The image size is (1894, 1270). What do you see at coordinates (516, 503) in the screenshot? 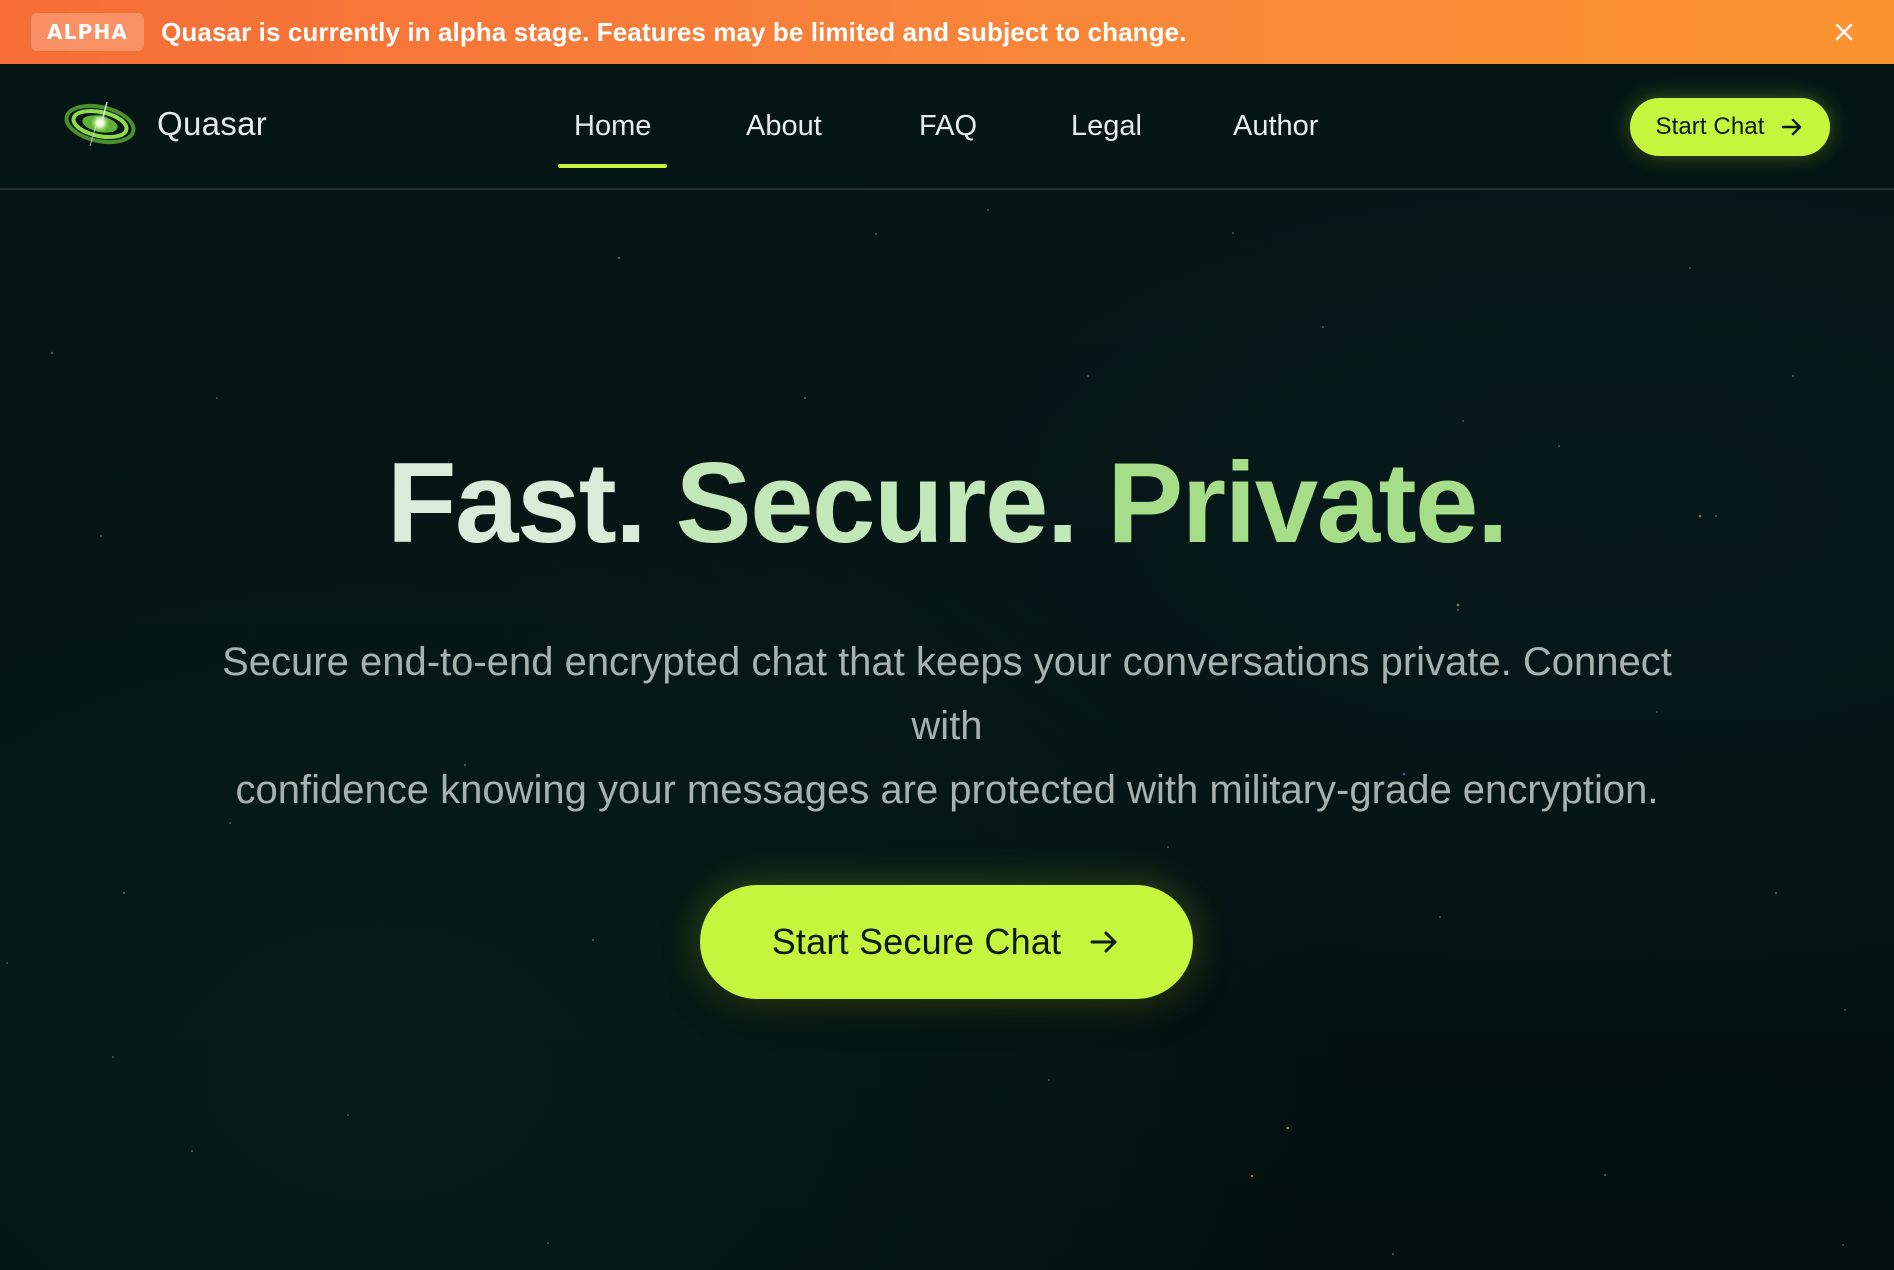
I see `hero-title-word-fast: Fast.` at bounding box center [516, 503].